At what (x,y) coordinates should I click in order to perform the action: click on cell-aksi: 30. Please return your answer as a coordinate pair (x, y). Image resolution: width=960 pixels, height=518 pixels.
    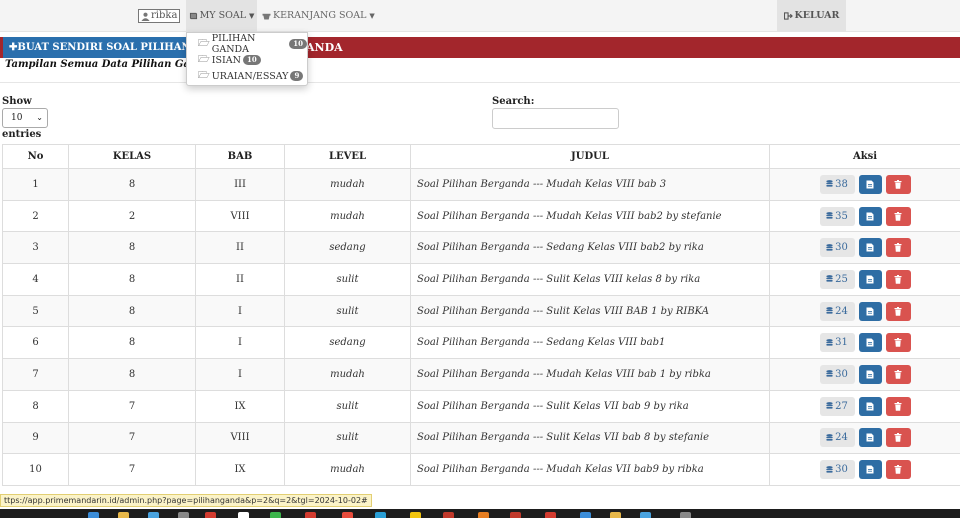
    Looking at the image, I should click on (864, 248).